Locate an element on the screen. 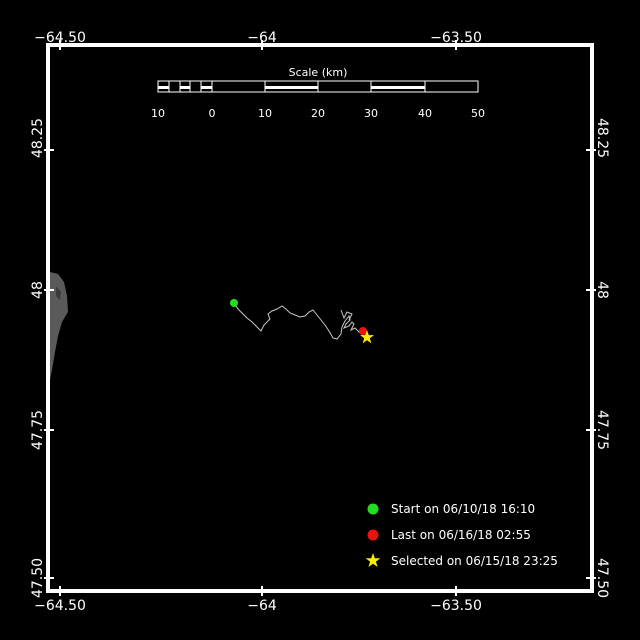 The height and width of the screenshot is (640, 640). scale-tick-7: 50 is located at coordinates (478, 113).